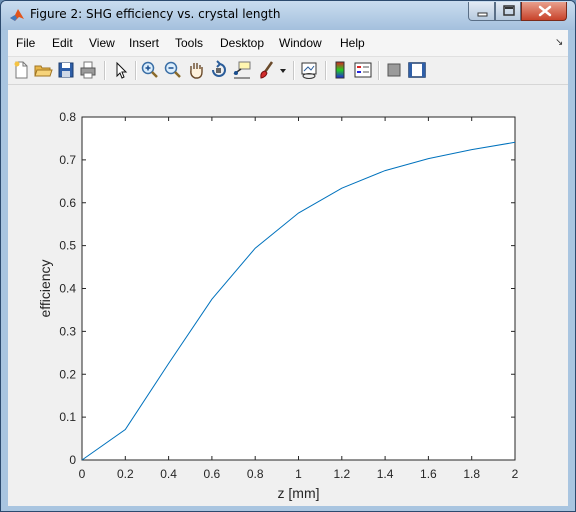  What do you see at coordinates (125, 474) in the screenshot?
I see `x-tick-label: 0.2` at bounding box center [125, 474].